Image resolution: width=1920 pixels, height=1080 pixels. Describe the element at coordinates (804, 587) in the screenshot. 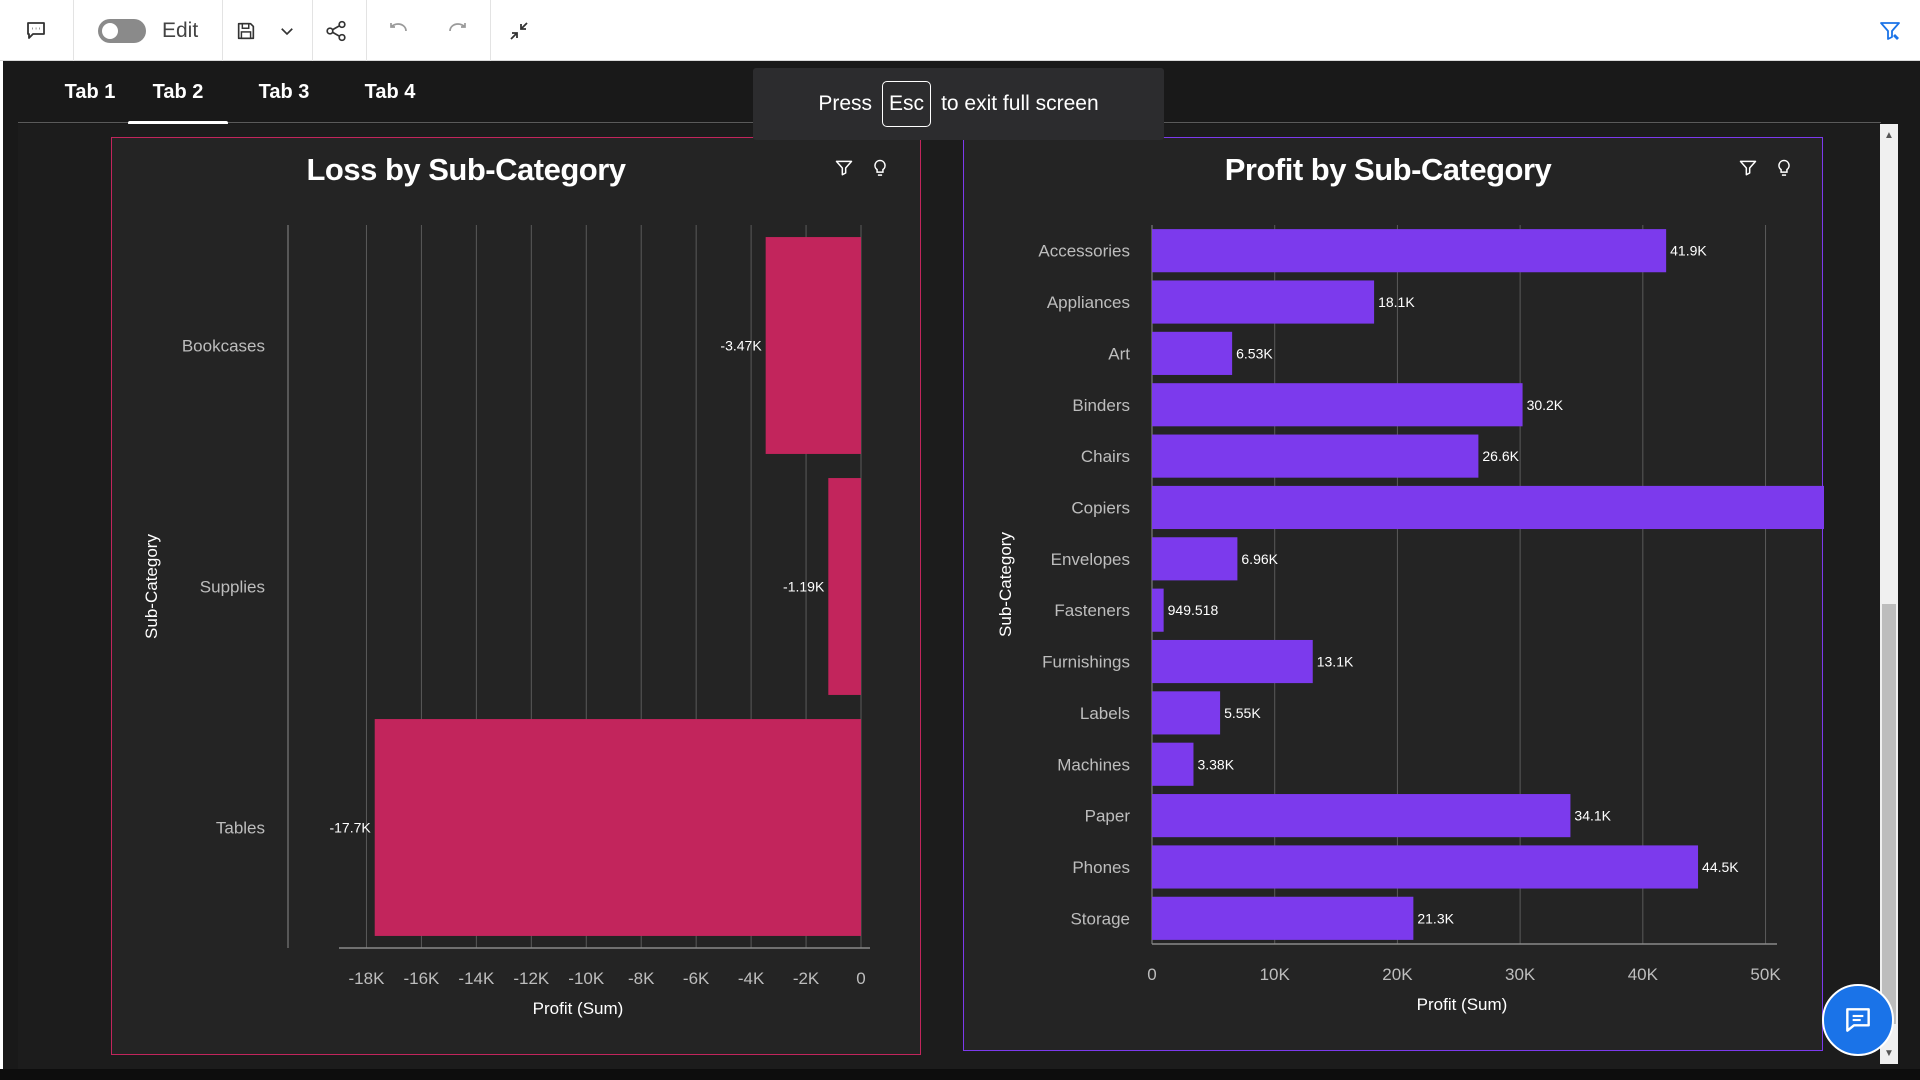

I see `data-label: -1.19K` at that location.